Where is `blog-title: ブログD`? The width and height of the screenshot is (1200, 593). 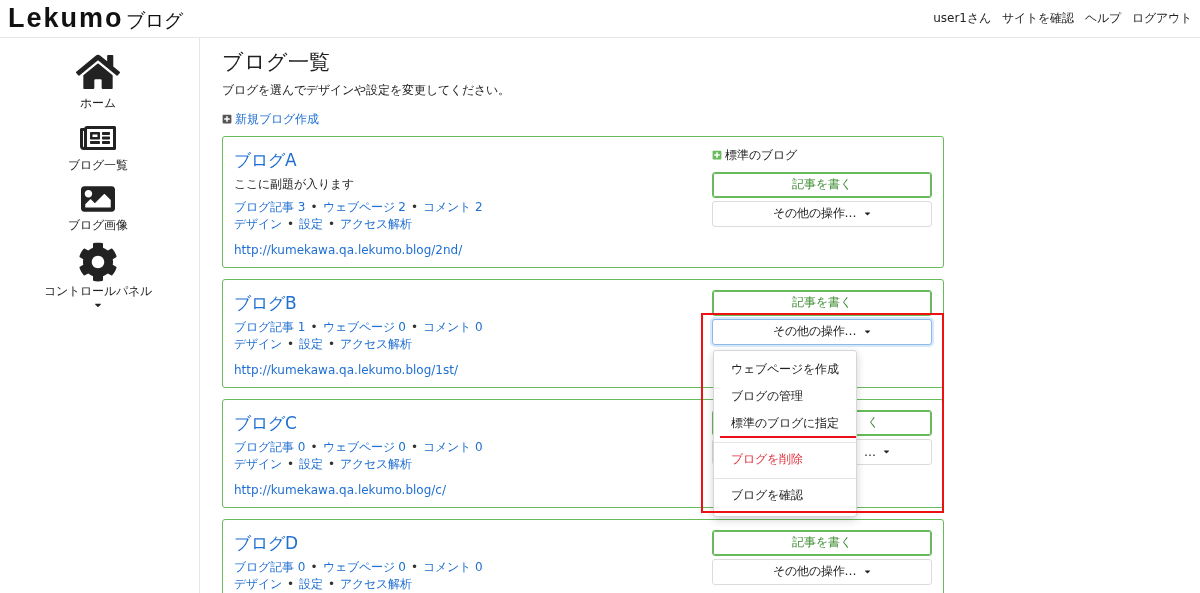
blog-title: ブログD is located at coordinates (266, 543).